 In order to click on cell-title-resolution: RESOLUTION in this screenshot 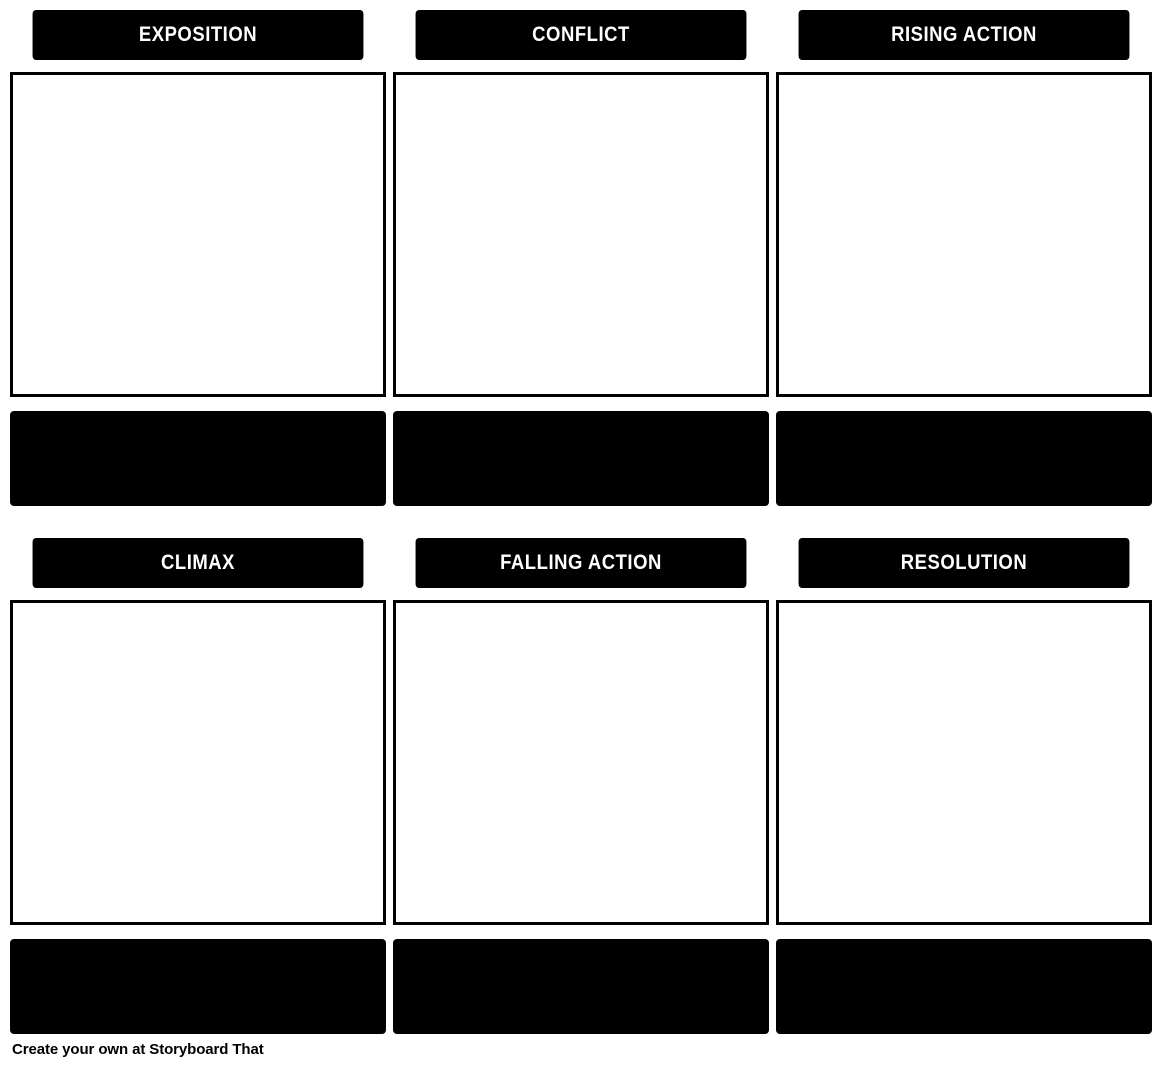, I will do `click(964, 563)`.